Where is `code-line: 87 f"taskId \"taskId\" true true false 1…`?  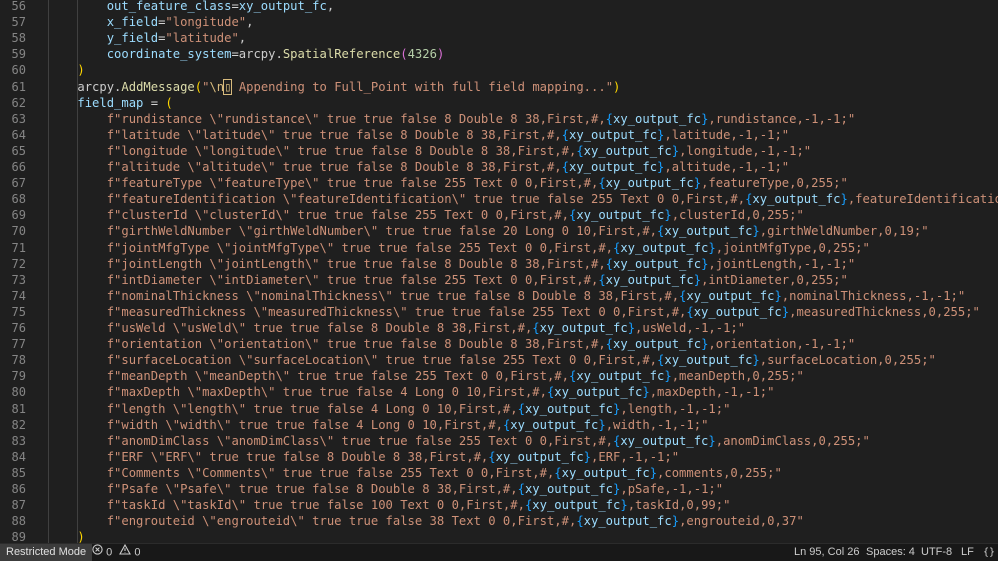
code-line: 87 f"taskId \"taskId\" true true false 1… is located at coordinates (499, 505).